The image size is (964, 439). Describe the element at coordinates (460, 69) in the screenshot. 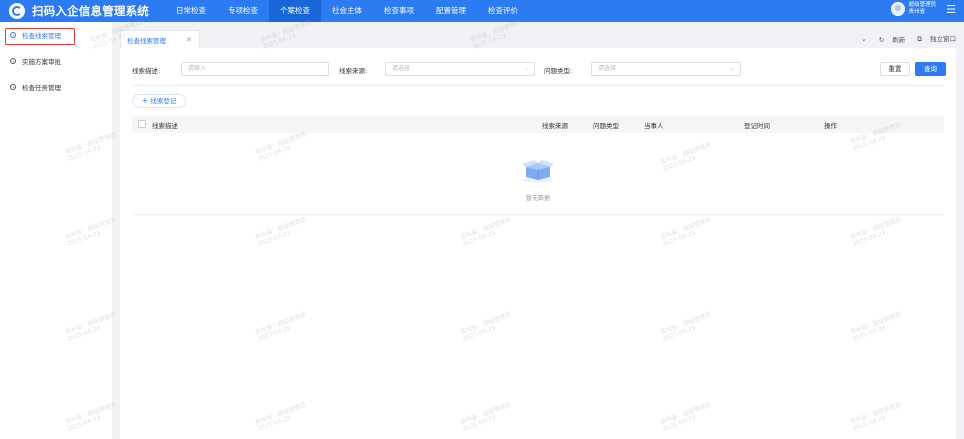

I see `clue-source-select: 请选择 ⌄` at that location.